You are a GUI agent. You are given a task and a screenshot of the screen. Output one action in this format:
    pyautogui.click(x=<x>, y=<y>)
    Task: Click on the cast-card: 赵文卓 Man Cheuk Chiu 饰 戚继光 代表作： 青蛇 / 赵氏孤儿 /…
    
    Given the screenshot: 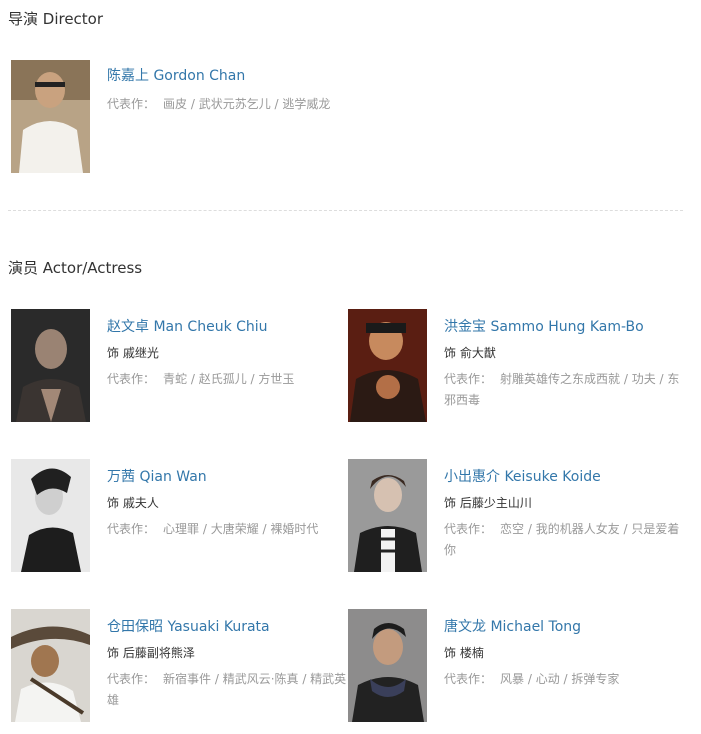 What is the action you would take?
    pyautogui.click(x=173, y=368)
    